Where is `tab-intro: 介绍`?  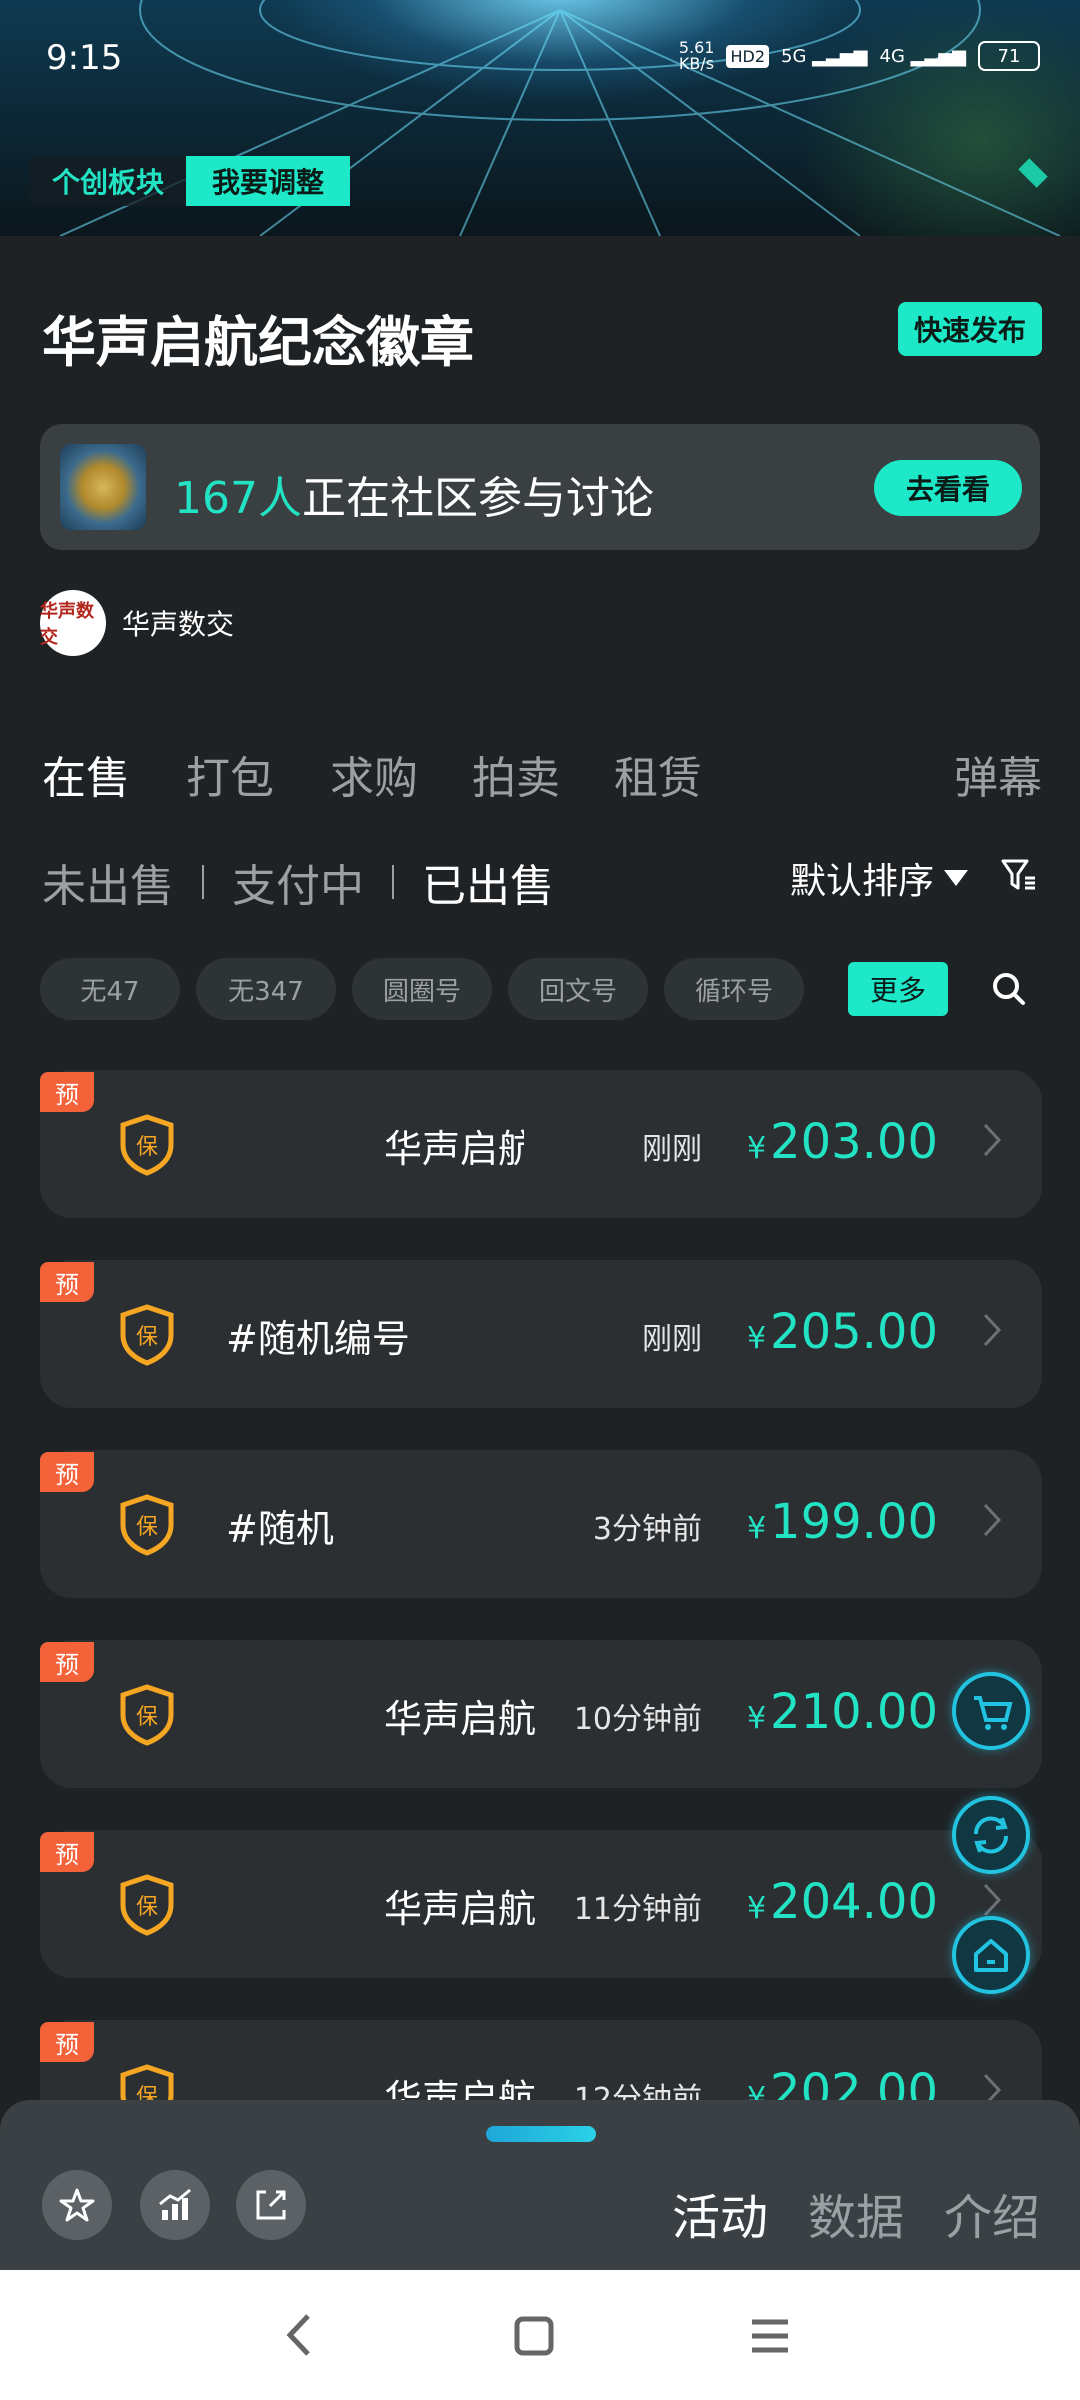 tab-intro: 介绍 is located at coordinates (992, 2213).